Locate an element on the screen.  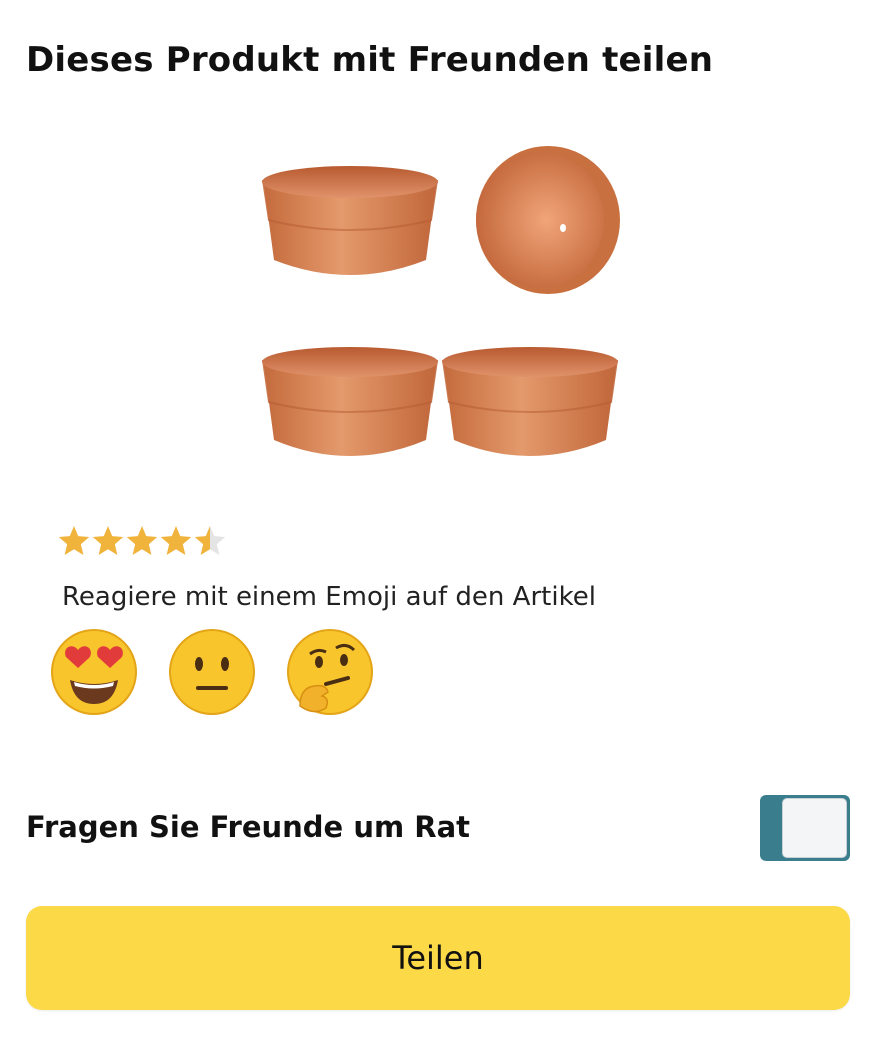
pot-bottom-left is located at coordinates (350, 401).